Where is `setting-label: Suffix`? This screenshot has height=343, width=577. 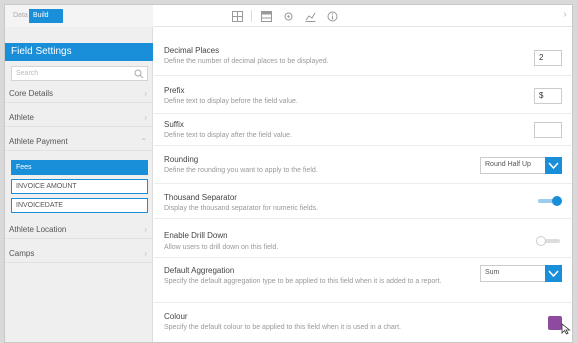
setting-label: Suffix is located at coordinates (174, 124).